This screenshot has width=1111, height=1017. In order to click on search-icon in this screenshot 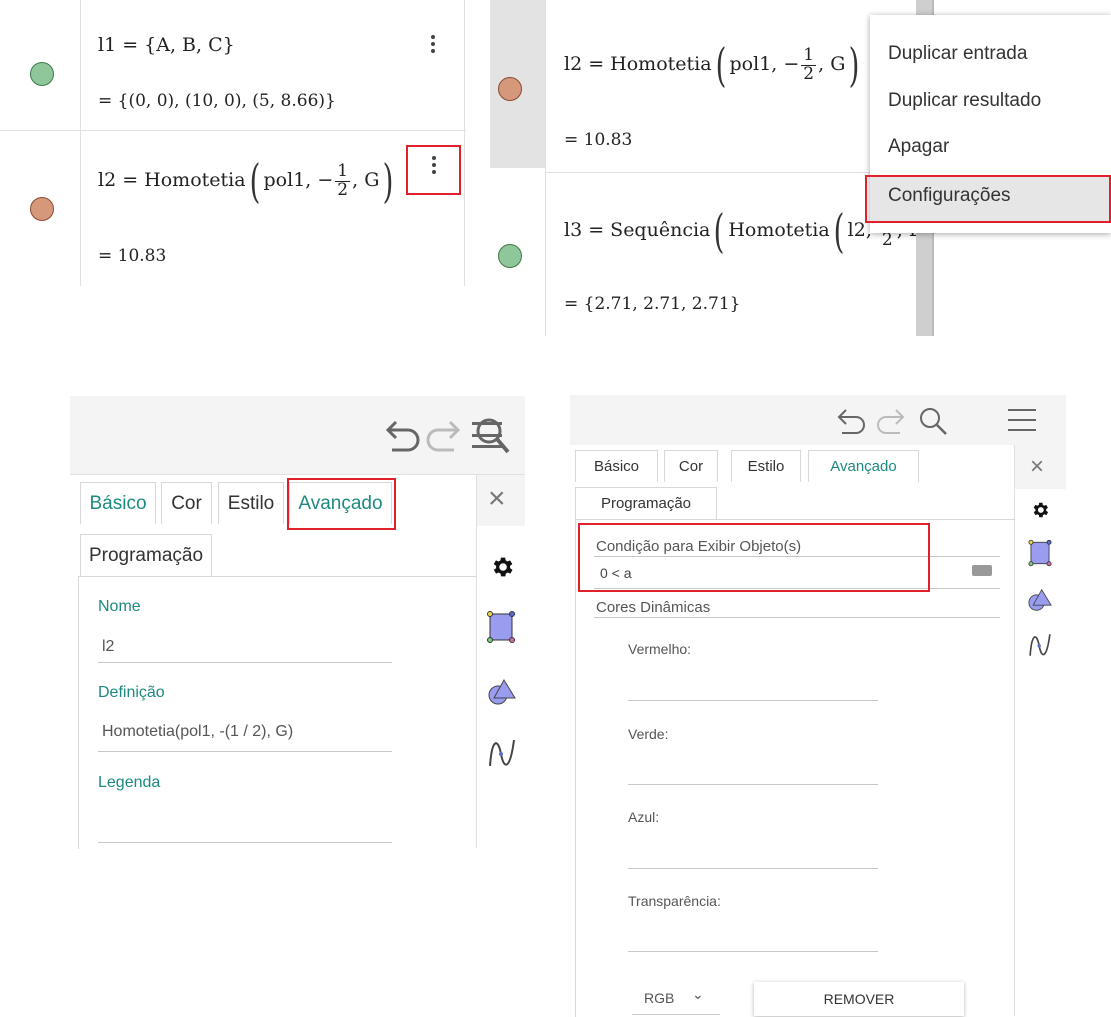, I will do `click(933, 421)`.